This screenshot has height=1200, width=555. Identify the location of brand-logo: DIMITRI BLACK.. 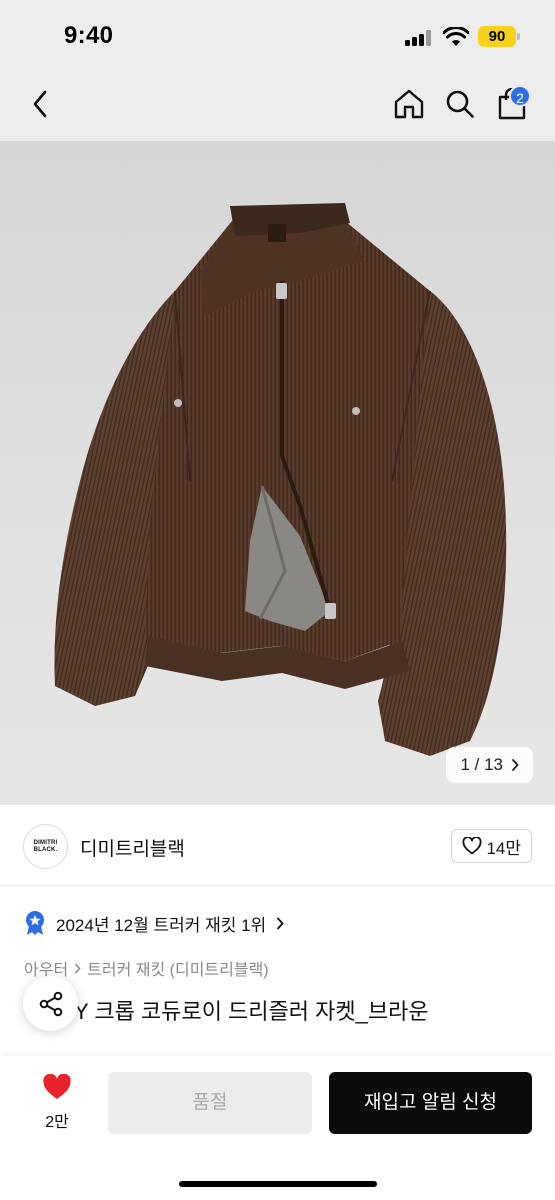
(45, 846).